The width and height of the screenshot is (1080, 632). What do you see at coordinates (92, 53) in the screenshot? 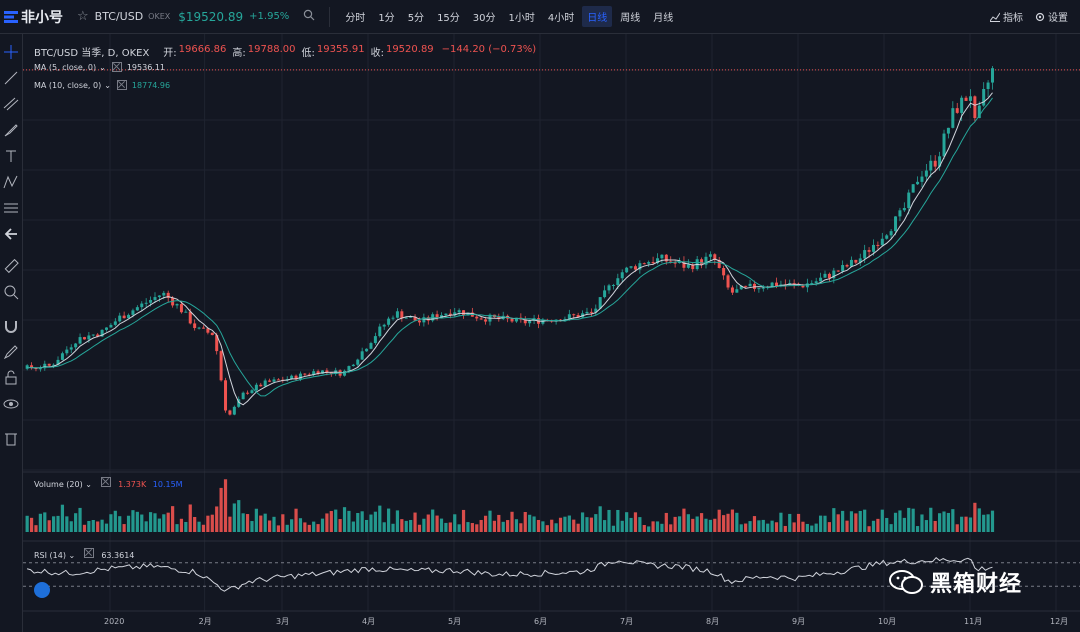
I see `legend-title: BTC/USD 当季, D, OKEX` at bounding box center [92, 53].